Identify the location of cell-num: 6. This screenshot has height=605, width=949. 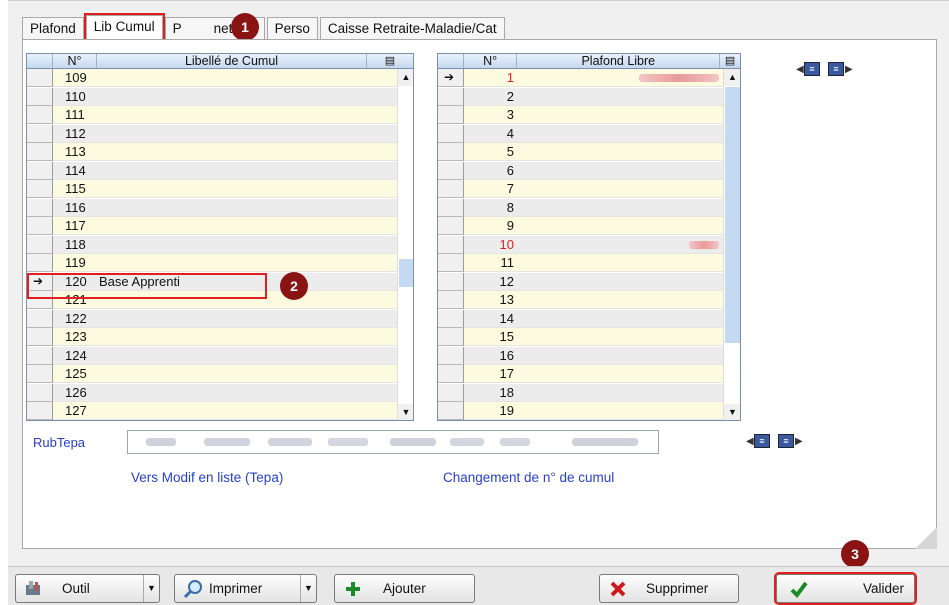
(491, 170).